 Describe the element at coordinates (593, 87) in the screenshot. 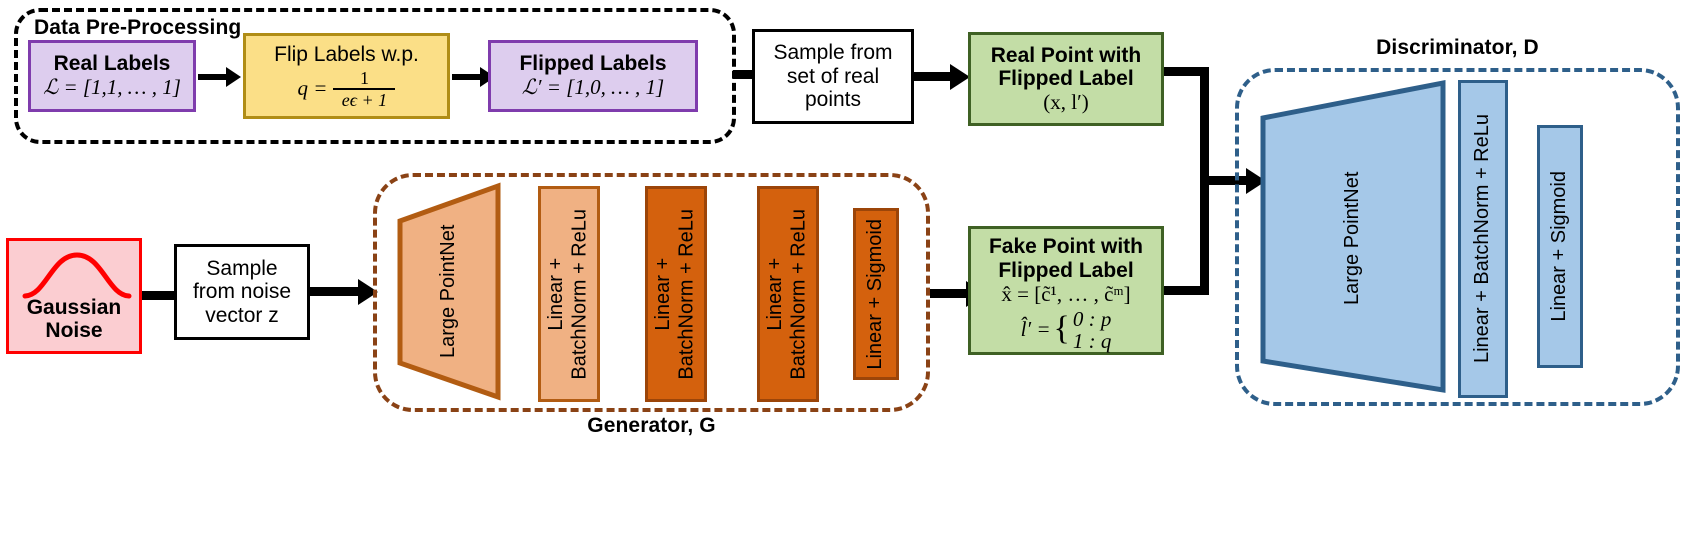

I see `flipped-labels-formula: ℒ′ = [1,0, … , 1]` at that location.